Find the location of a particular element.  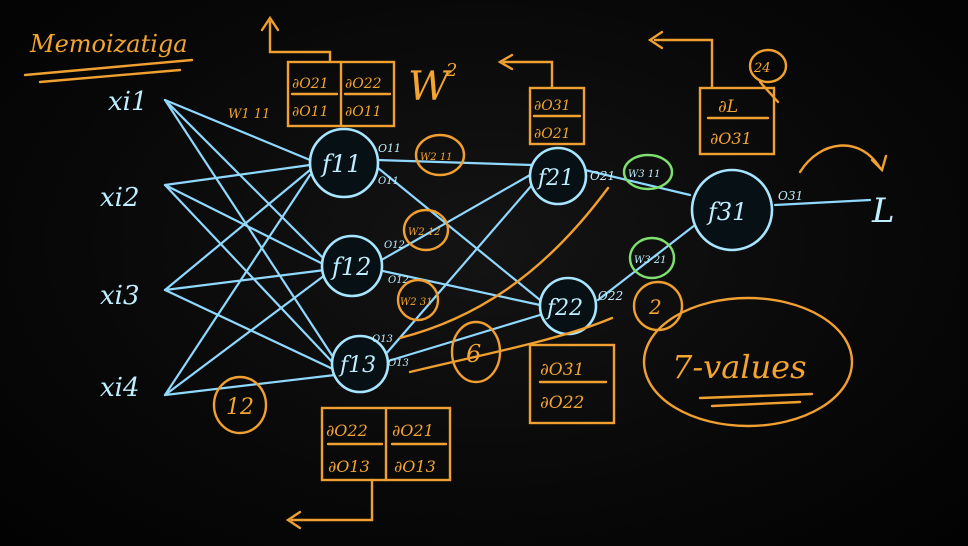

node-f21: f21 is located at coordinates (558, 176).